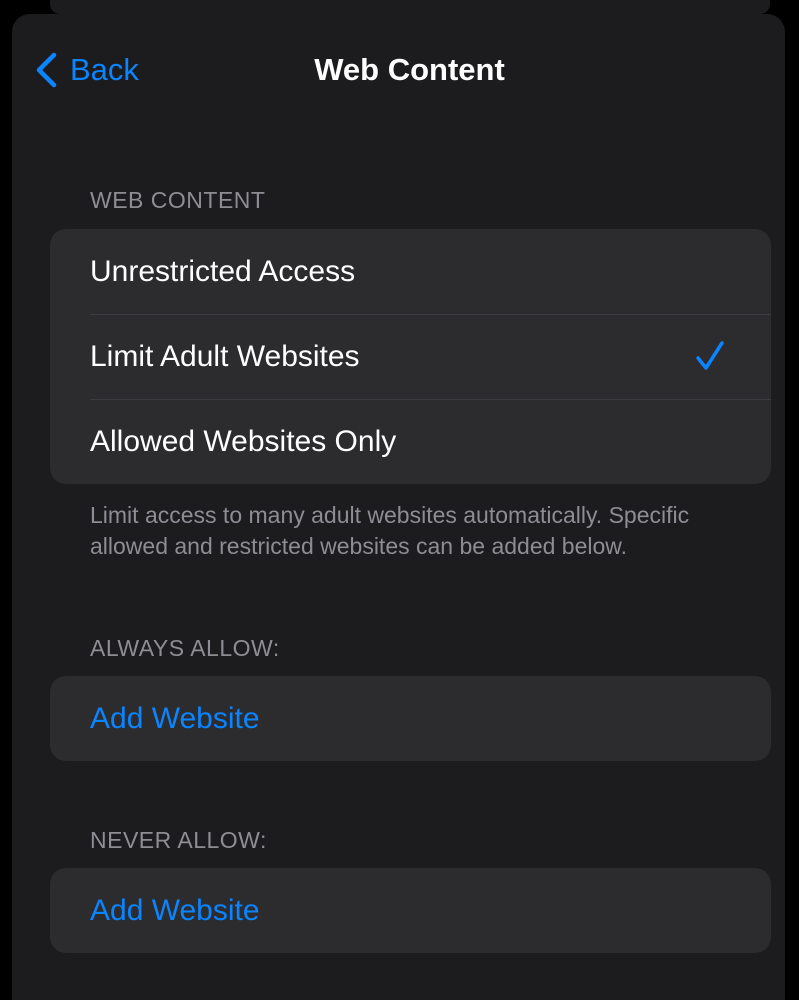 This screenshot has width=799, height=1000. I want to click on option-limit-adult-websites: Limit Adult Websites, so click(410, 356).